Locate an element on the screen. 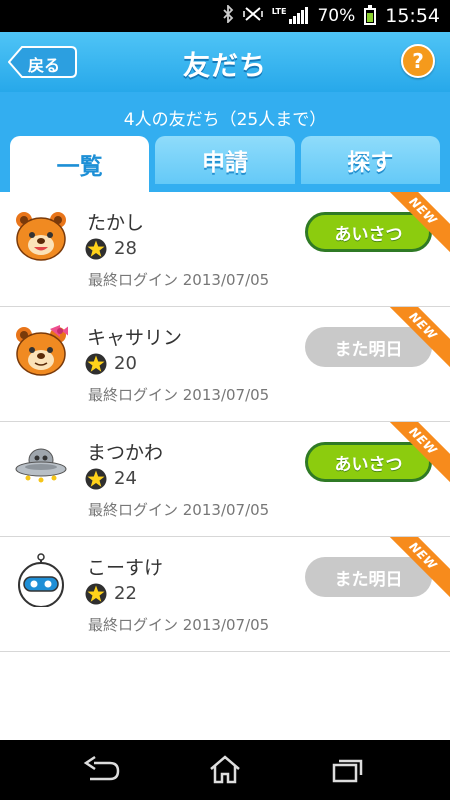 This screenshot has width=450, height=800. tab-requests: 申請 is located at coordinates (225, 160).